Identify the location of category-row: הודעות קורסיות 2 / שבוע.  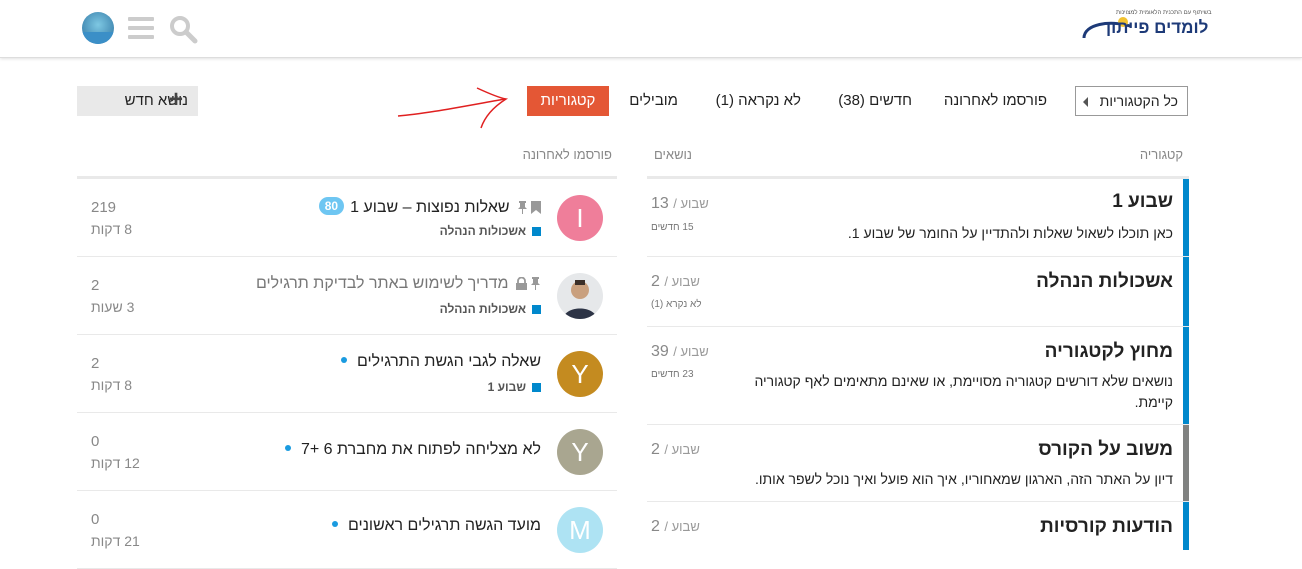
(918, 525).